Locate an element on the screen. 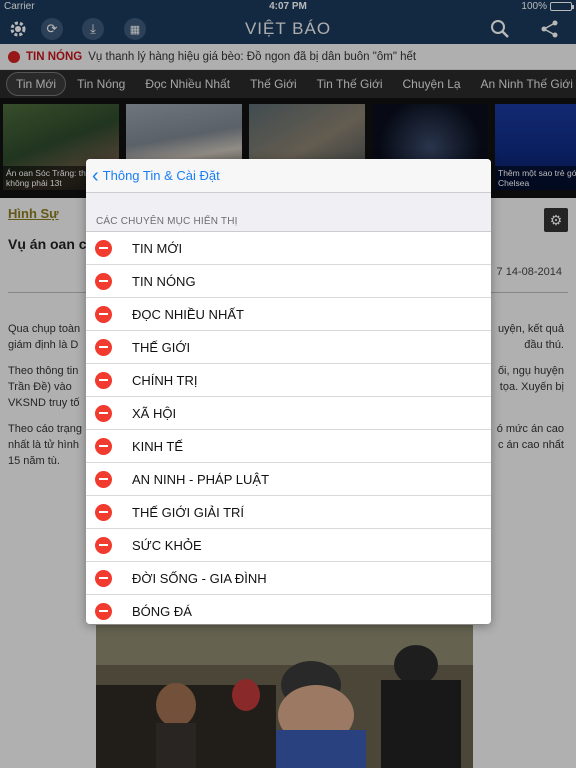  chevron-left-icon: ‹ is located at coordinates (95, 176).